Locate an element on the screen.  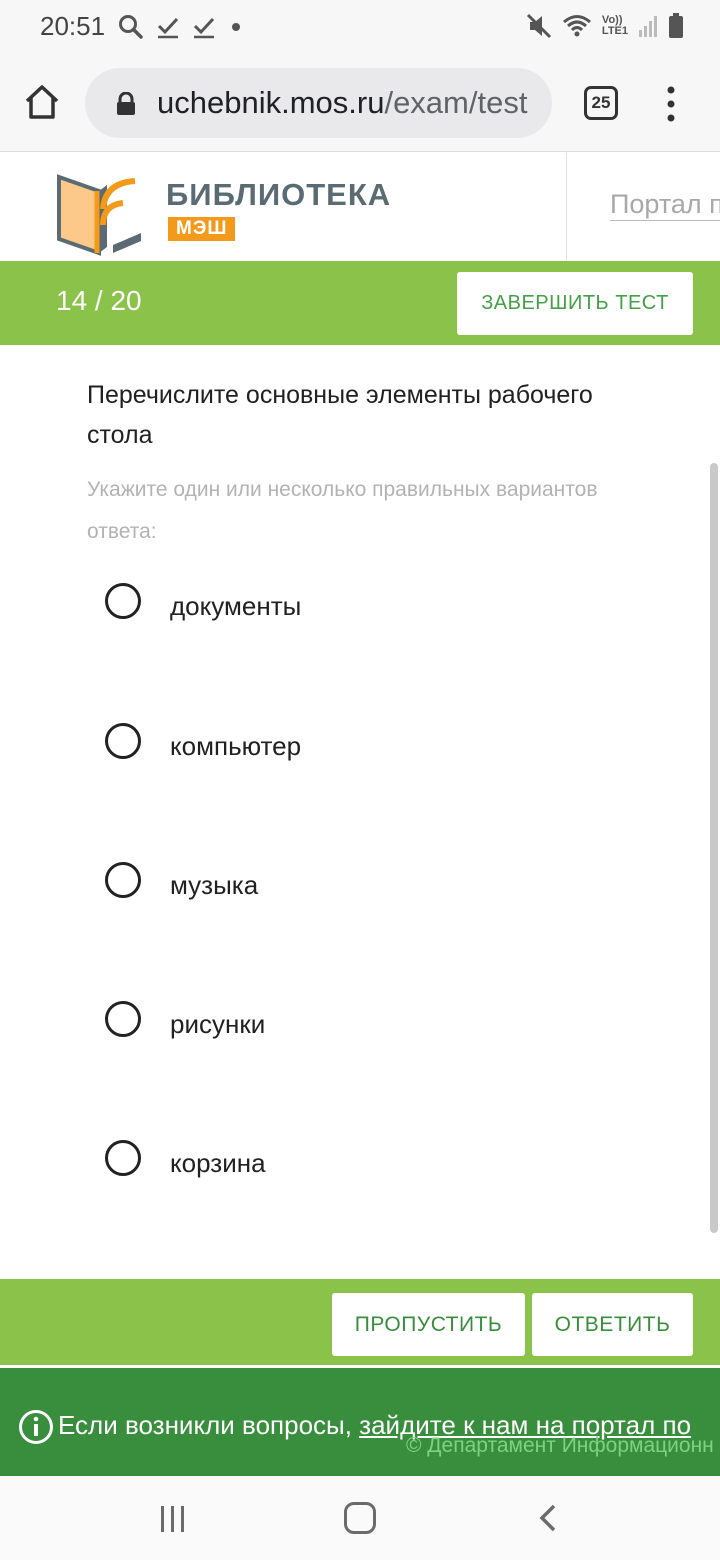
header-divider is located at coordinates (566, 207).